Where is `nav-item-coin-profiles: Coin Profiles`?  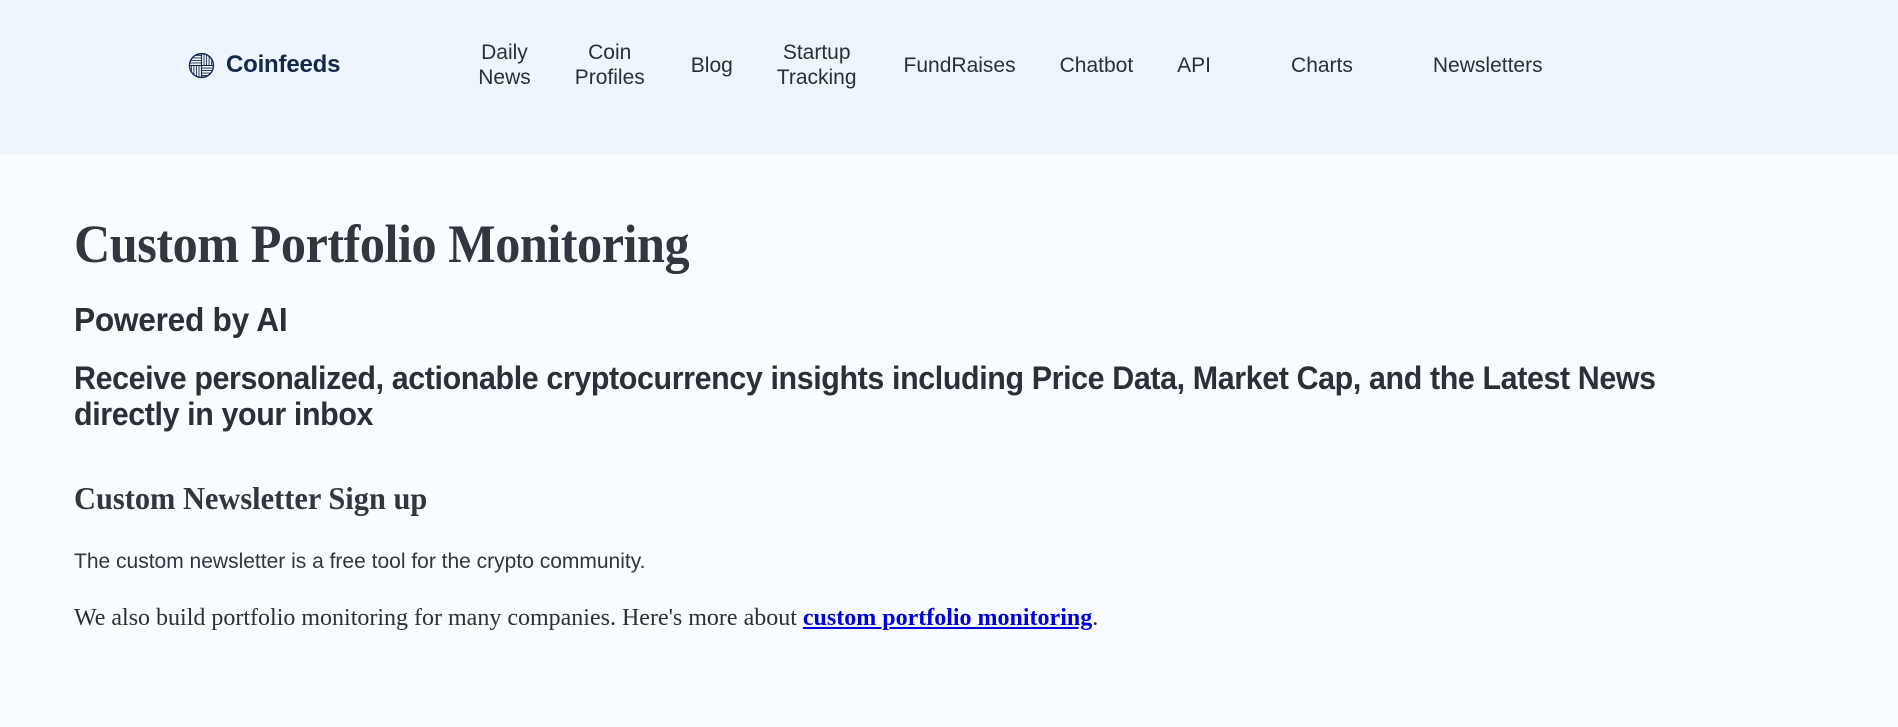
nav-item-coin-profiles: Coin Profiles is located at coordinates (610, 65).